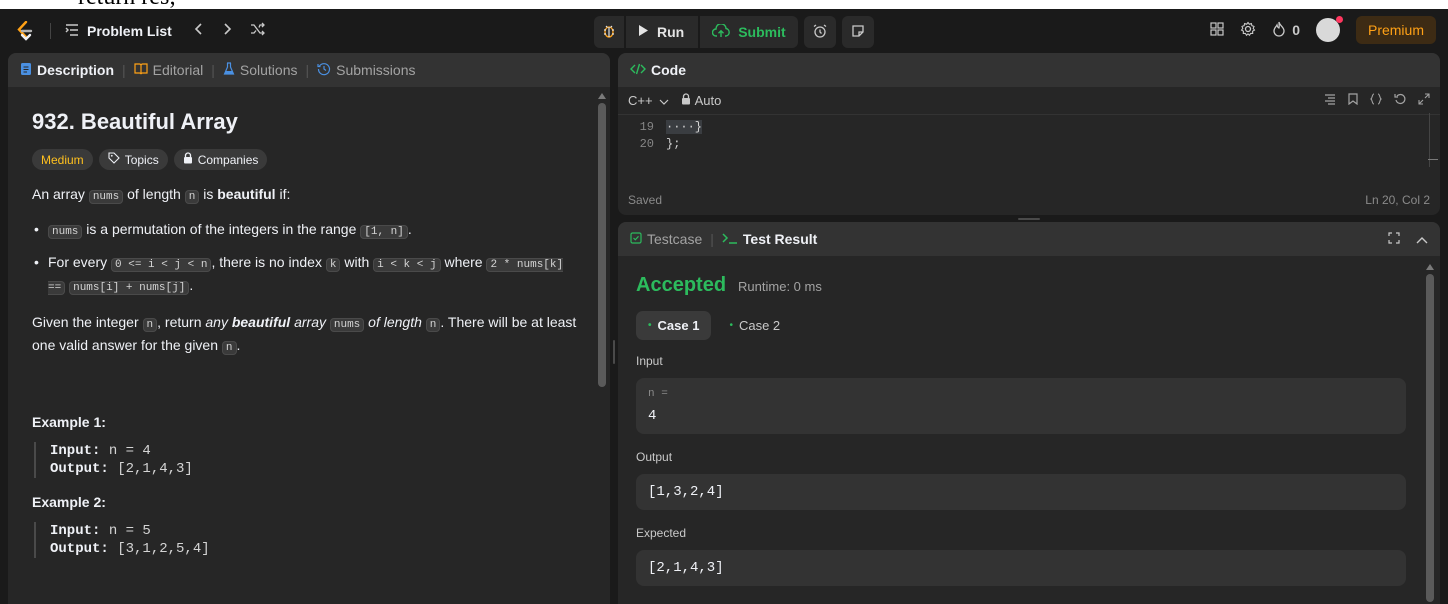 The height and width of the screenshot is (604, 1448). Describe the element at coordinates (664, 100) in the screenshot. I see `chevron-down-icon` at that location.